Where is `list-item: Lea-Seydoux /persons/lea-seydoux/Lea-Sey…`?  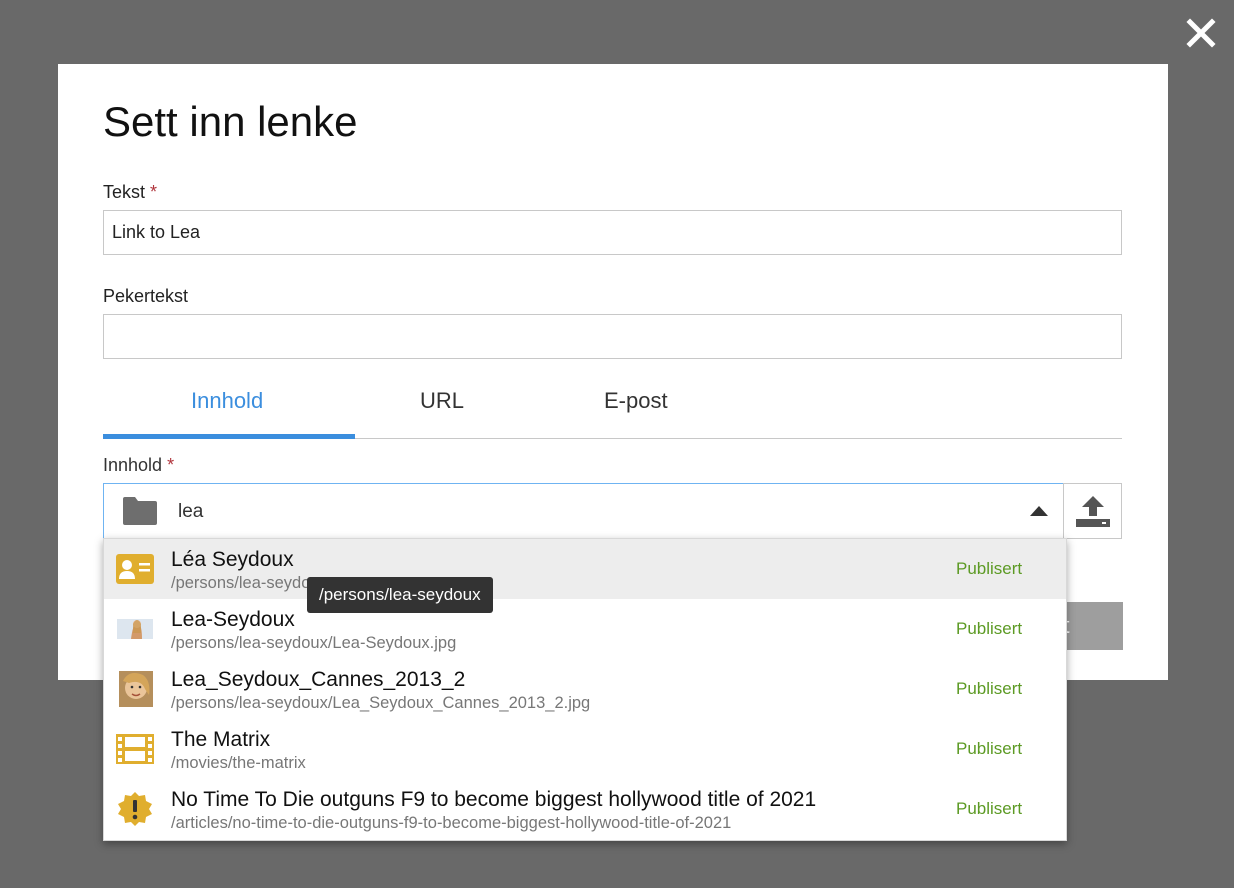
list-item: Lea-Seydoux /persons/lea-seydoux/Lea-Sey… is located at coordinates (585, 629).